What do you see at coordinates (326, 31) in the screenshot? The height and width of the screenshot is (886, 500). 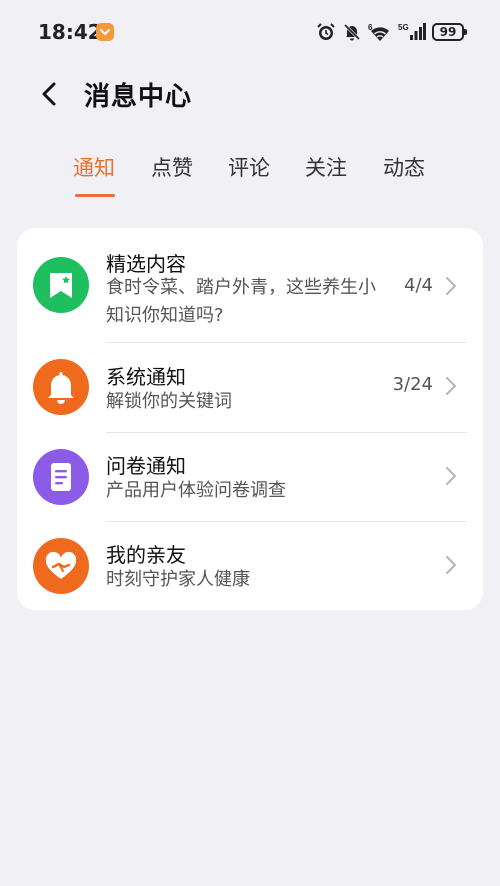 I see `alarm-icon` at bounding box center [326, 31].